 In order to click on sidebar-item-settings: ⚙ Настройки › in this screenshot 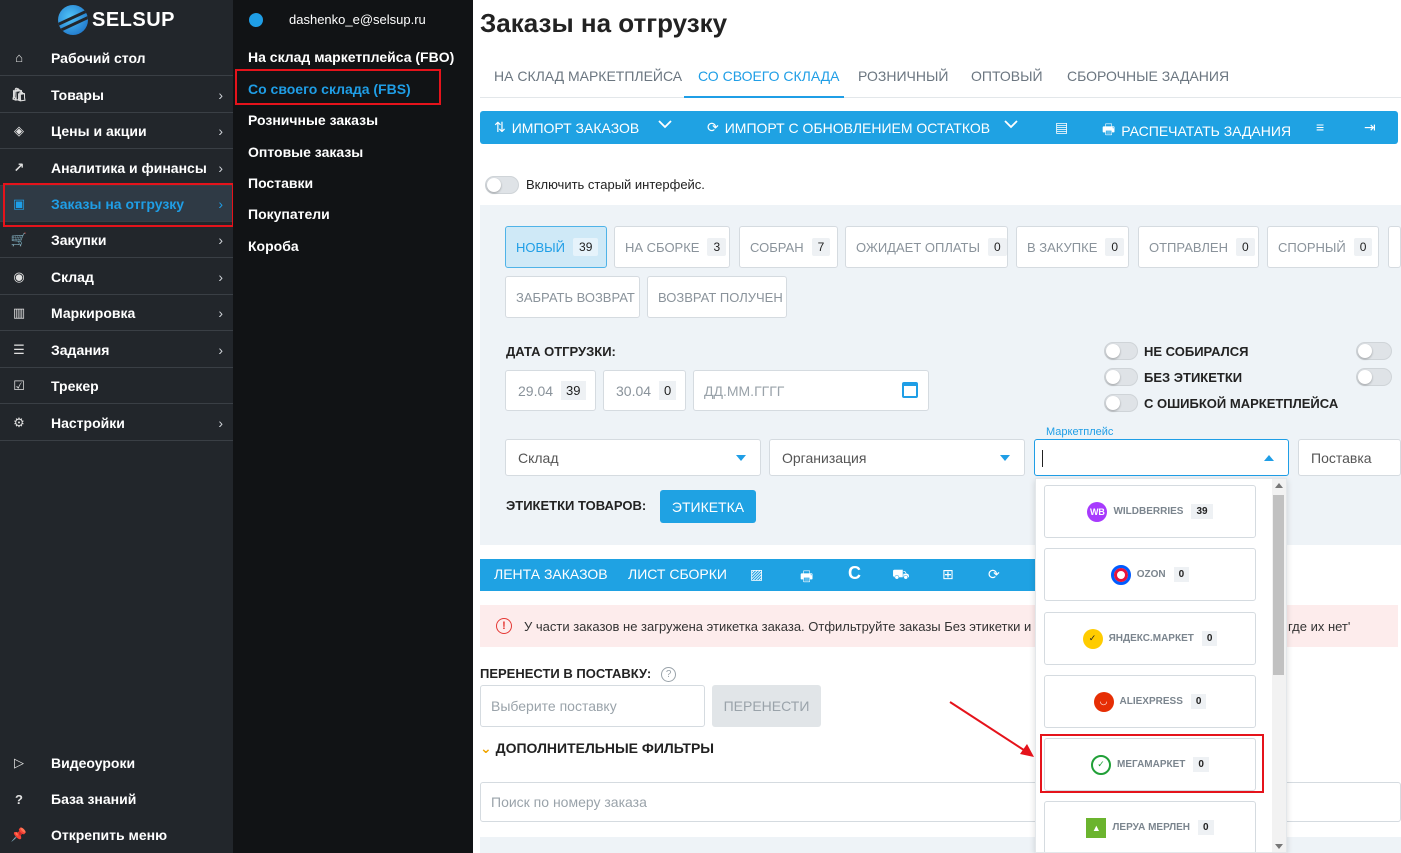, I will do `click(116, 423)`.